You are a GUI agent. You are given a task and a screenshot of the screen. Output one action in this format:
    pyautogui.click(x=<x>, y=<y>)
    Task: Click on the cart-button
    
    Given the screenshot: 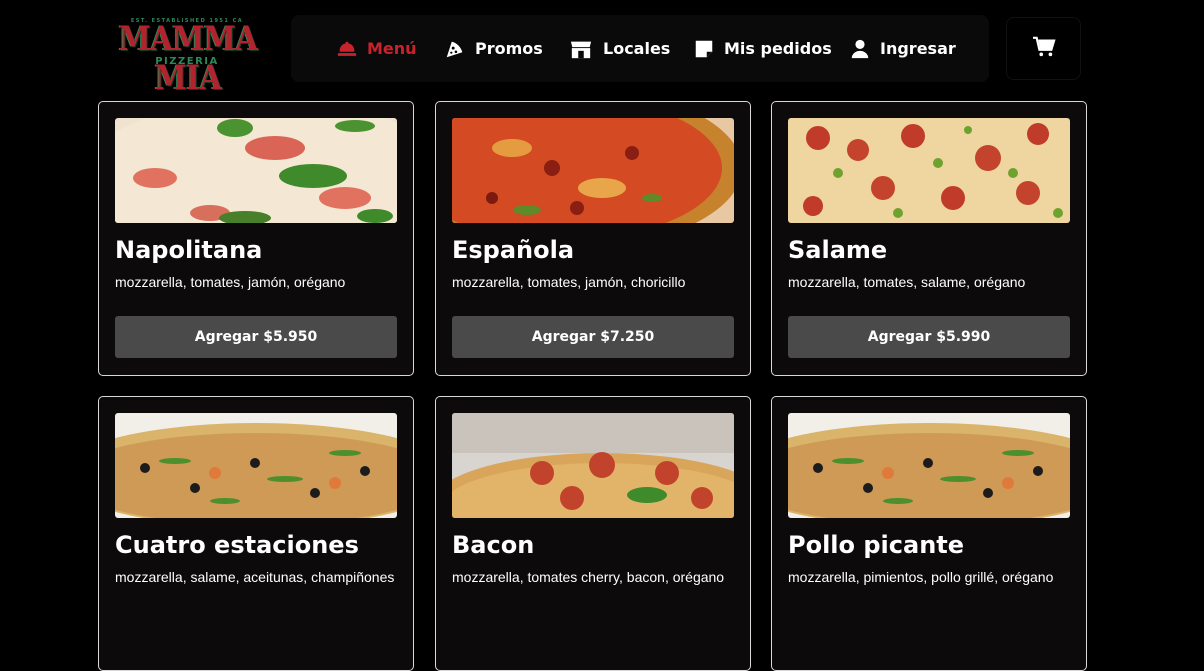 What is the action you would take?
    pyautogui.click(x=1043, y=48)
    